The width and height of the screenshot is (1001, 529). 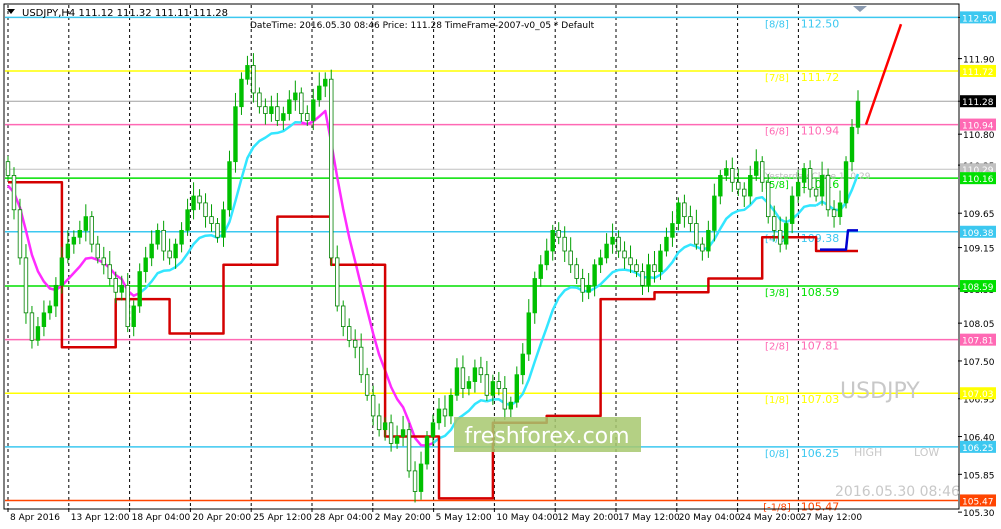 What do you see at coordinates (979, 61) in the screenshot?
I see `y-tick-label: 111.90` at bounding box center [979, 61].